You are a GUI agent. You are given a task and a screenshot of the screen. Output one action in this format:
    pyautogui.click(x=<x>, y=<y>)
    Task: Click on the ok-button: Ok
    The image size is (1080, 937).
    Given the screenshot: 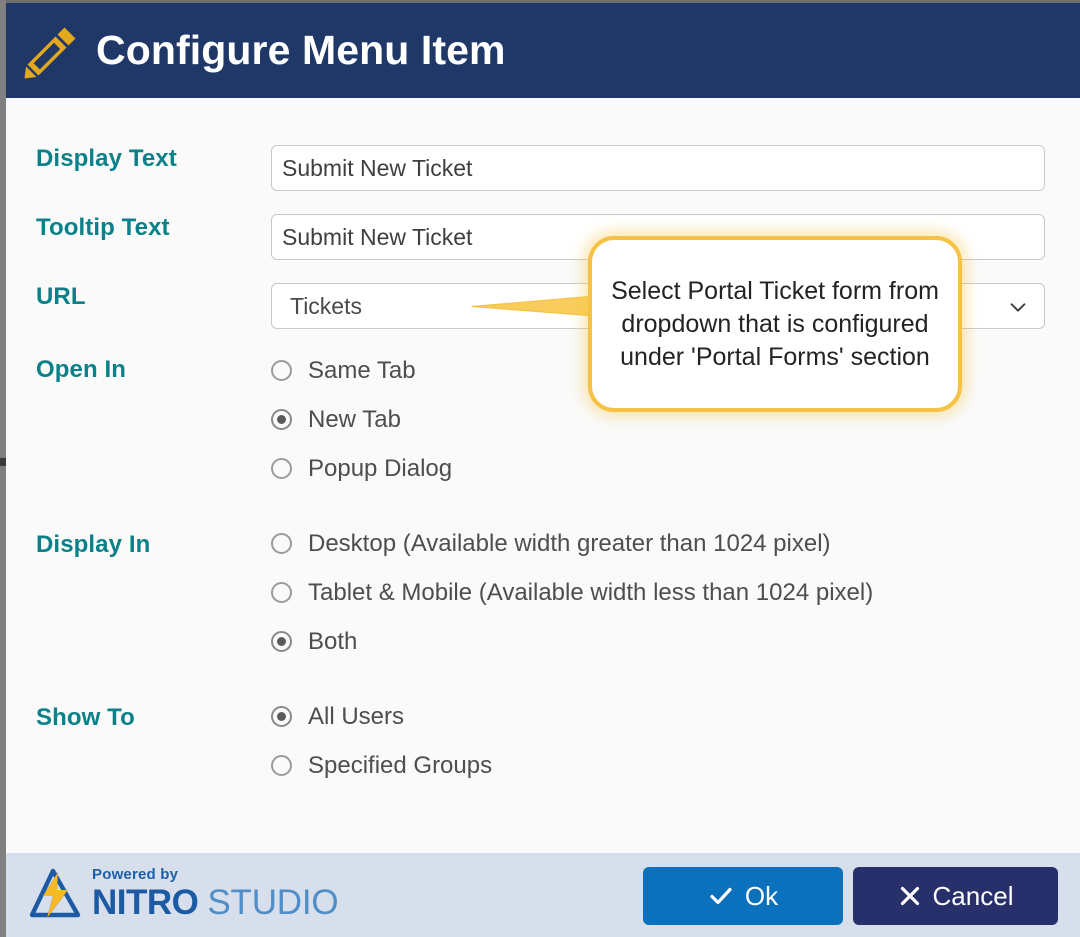 What is the action you would take?
    pyautogui.click(x=743, y=896)
    